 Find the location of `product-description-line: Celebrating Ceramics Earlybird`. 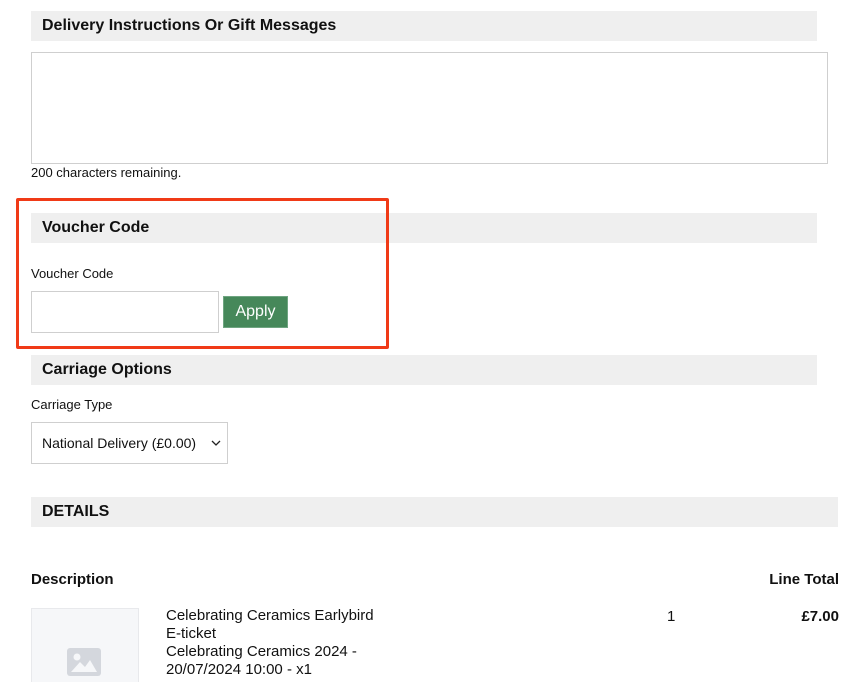

product-description-line: Celebrating Ceramics Earlybird is located at coordinates (270, 615).